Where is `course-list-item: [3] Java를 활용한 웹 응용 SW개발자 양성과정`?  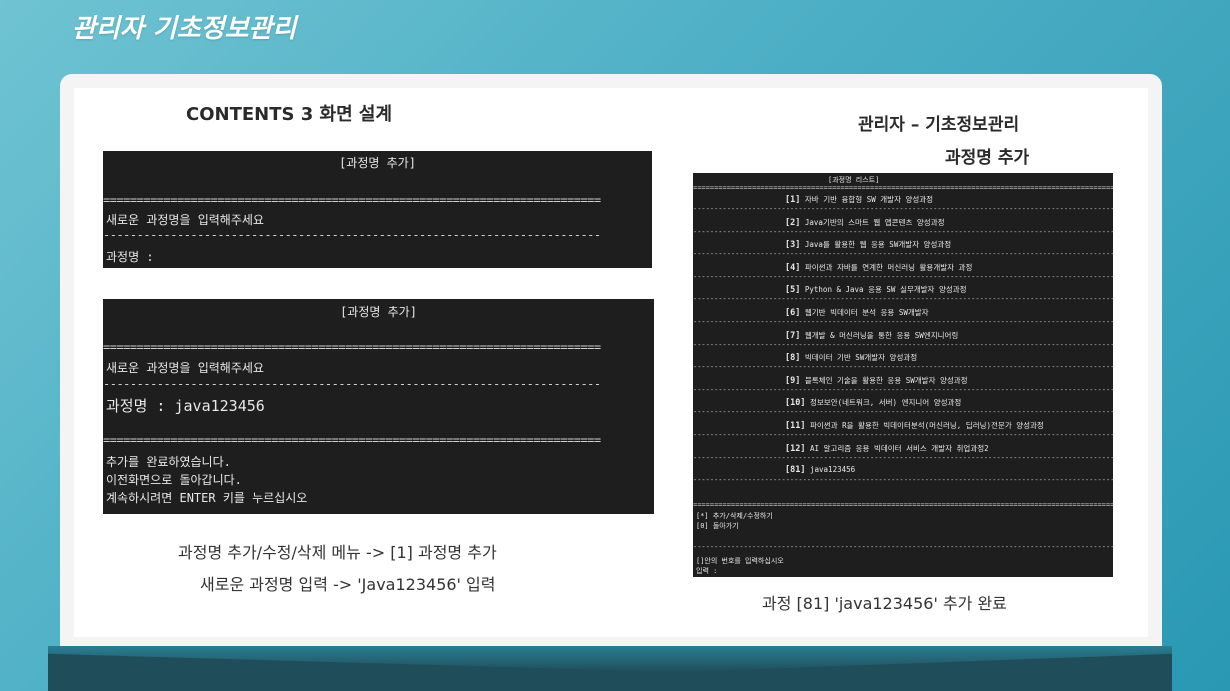
course-list-item: [3] Java를 활용한 웹 응용 SW개발자 양성과정 is located at coordinates (868, 244).